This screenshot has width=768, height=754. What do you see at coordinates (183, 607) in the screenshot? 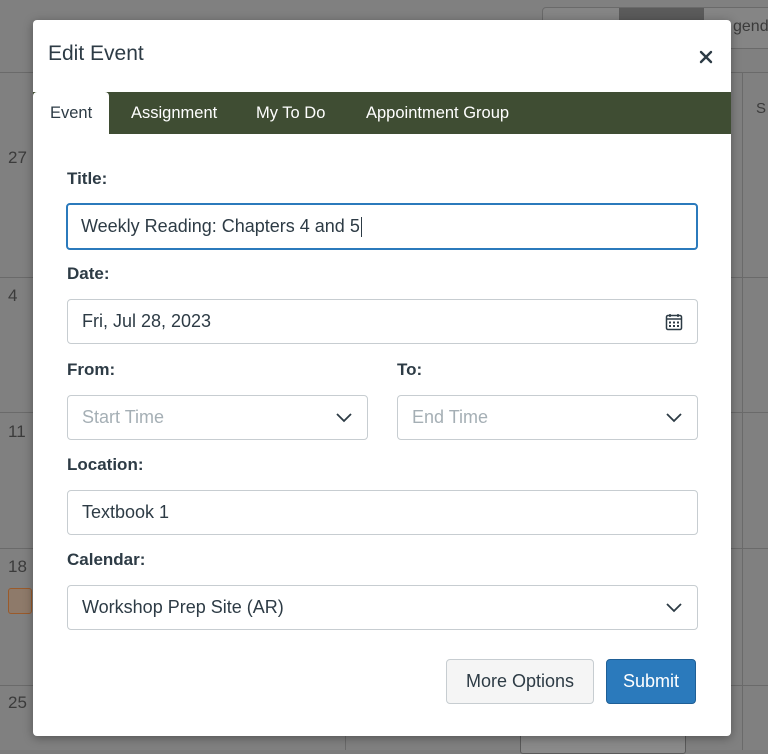
I see `calendar-select-value: Workshop Prep Site (AR)` at bounding box center [183, 607].